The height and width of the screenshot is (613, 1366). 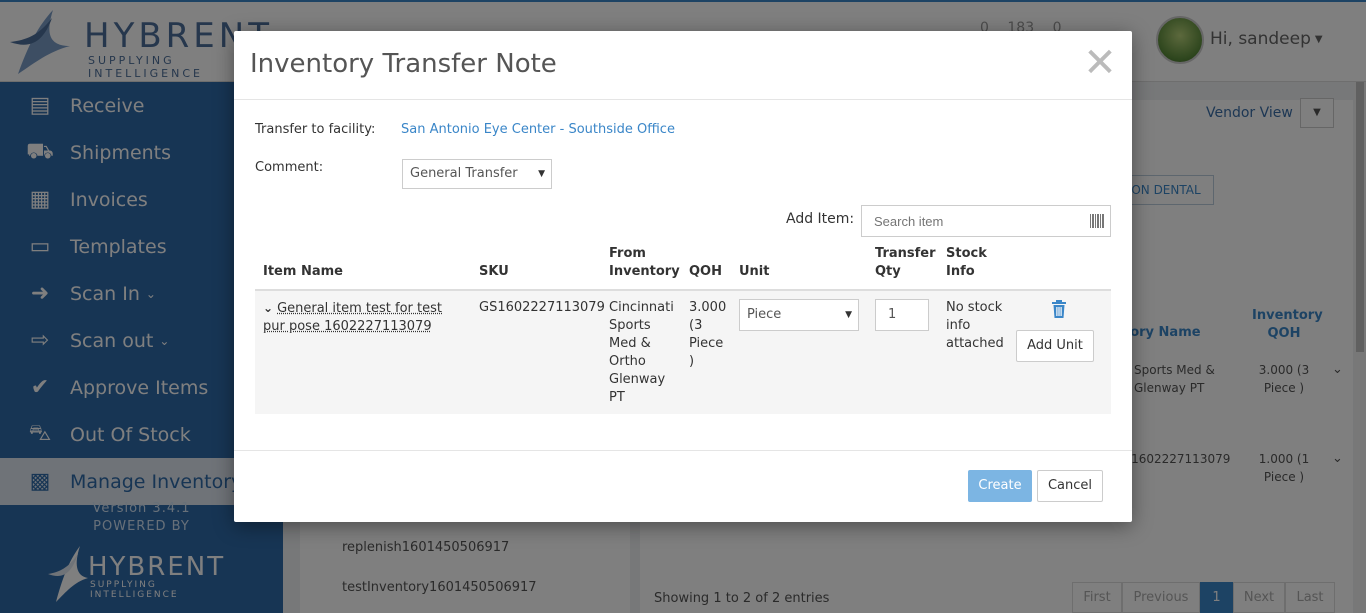 What do you see at coordinates (1097, 221) in the screenshot?
I see `barcode-icon` at bounding box center [1097, 221].